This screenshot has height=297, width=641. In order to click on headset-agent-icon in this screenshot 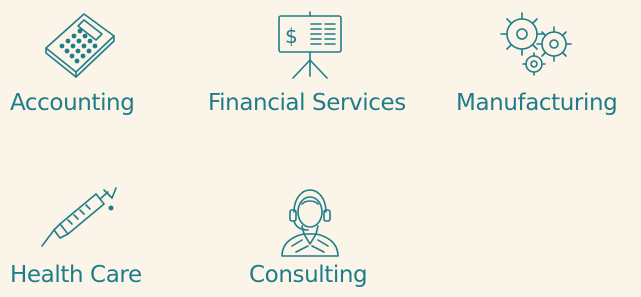, I will do `click(310, 220)`.